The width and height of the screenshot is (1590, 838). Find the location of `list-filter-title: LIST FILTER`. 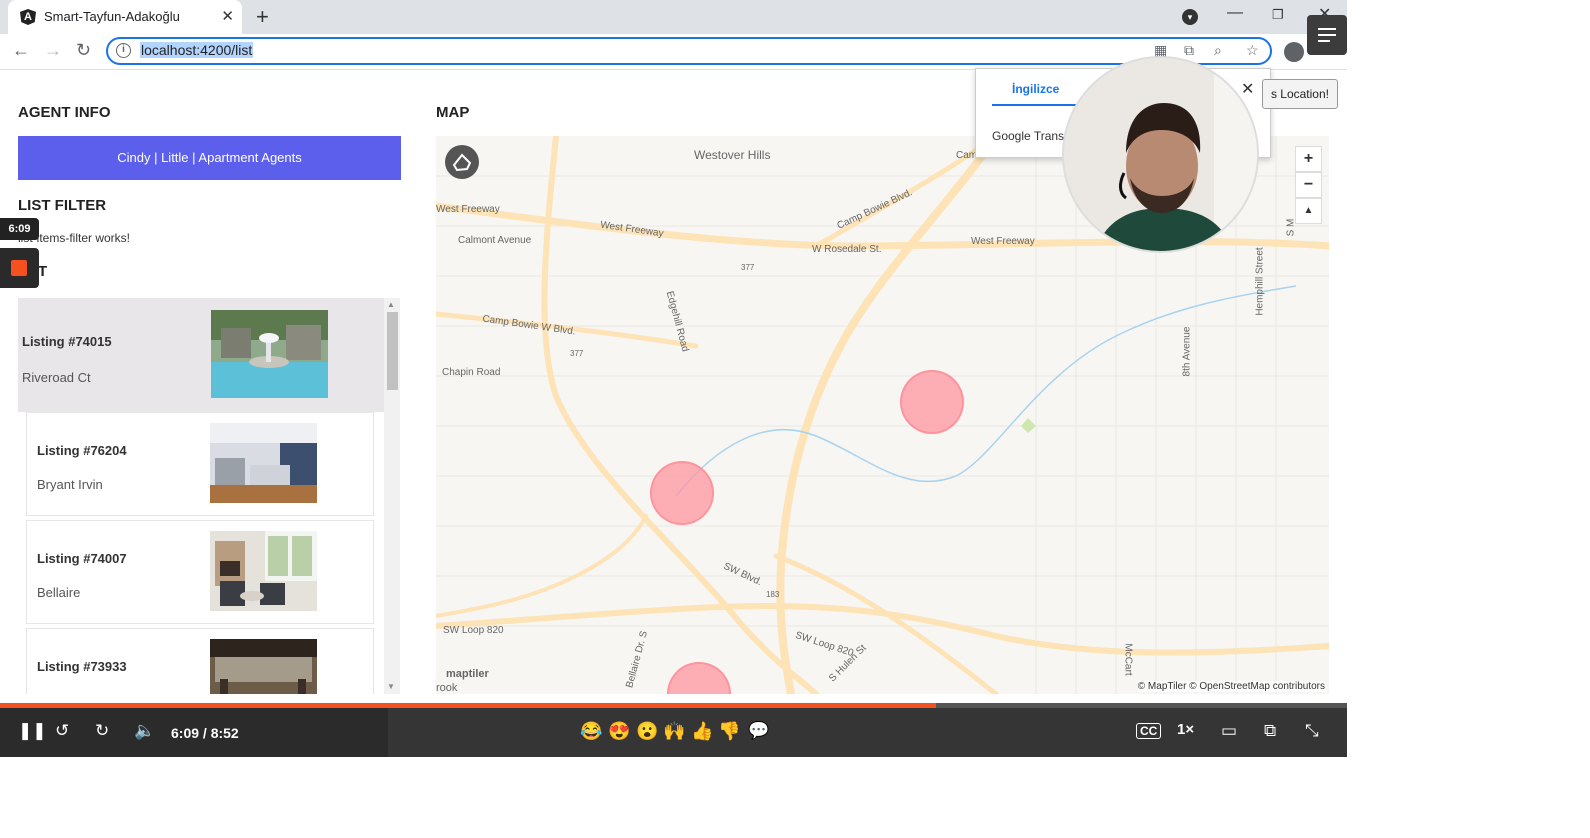

list-filter-title: LIST FILTER is located at coordinates (62, 205).